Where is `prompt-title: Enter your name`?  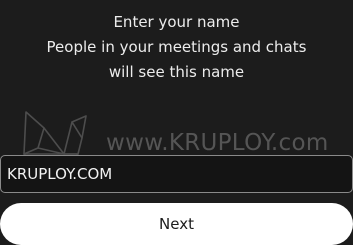 prompt-title: Enter your name is located at coordinates (176, 22).